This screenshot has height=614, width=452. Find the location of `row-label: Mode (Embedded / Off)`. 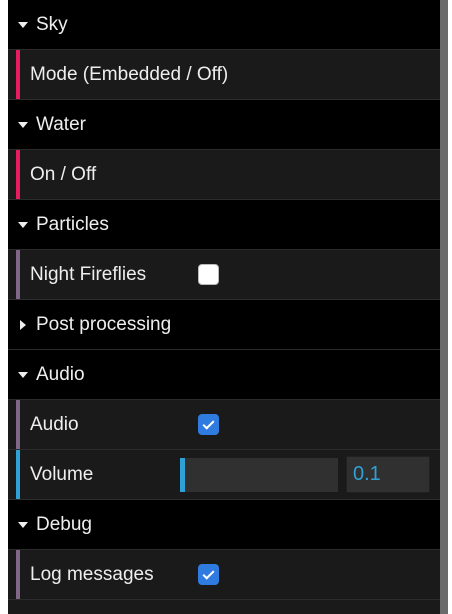

row-label: Mode (Embedded / Off) is located at coordinates (129, 74).